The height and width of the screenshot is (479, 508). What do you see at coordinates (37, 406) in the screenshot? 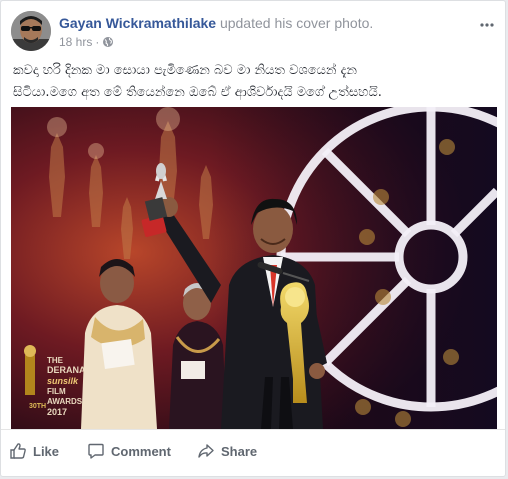
I see `logo-side-text: 30TH` at bounding box center [37, 406].